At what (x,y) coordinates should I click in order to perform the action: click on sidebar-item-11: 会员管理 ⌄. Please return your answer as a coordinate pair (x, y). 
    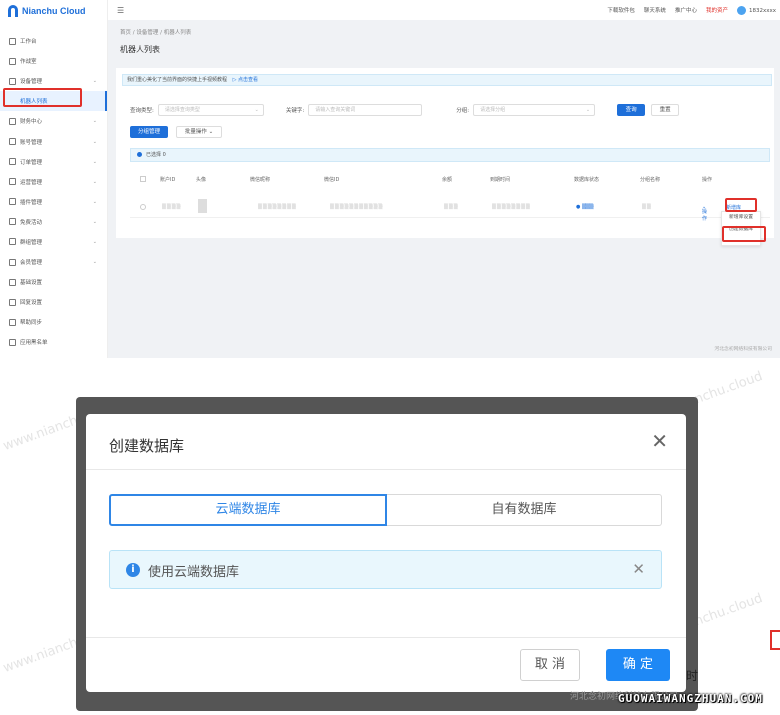
    Looking at the image, I should click on (53, 262).